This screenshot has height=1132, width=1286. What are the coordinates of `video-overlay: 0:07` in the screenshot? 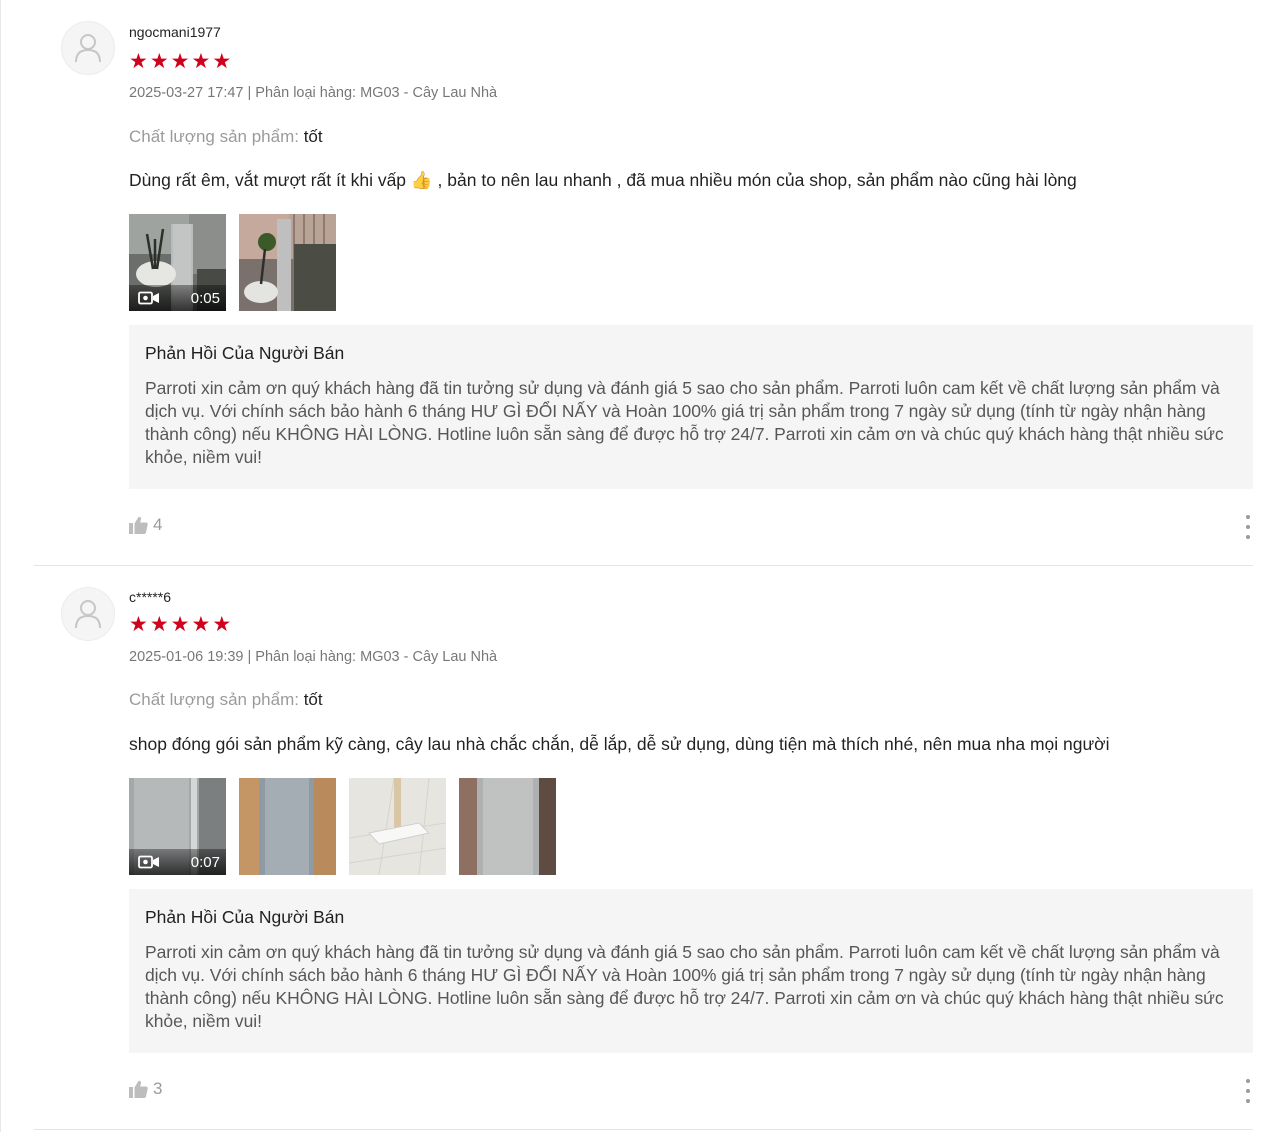 It's located at (177, 862).